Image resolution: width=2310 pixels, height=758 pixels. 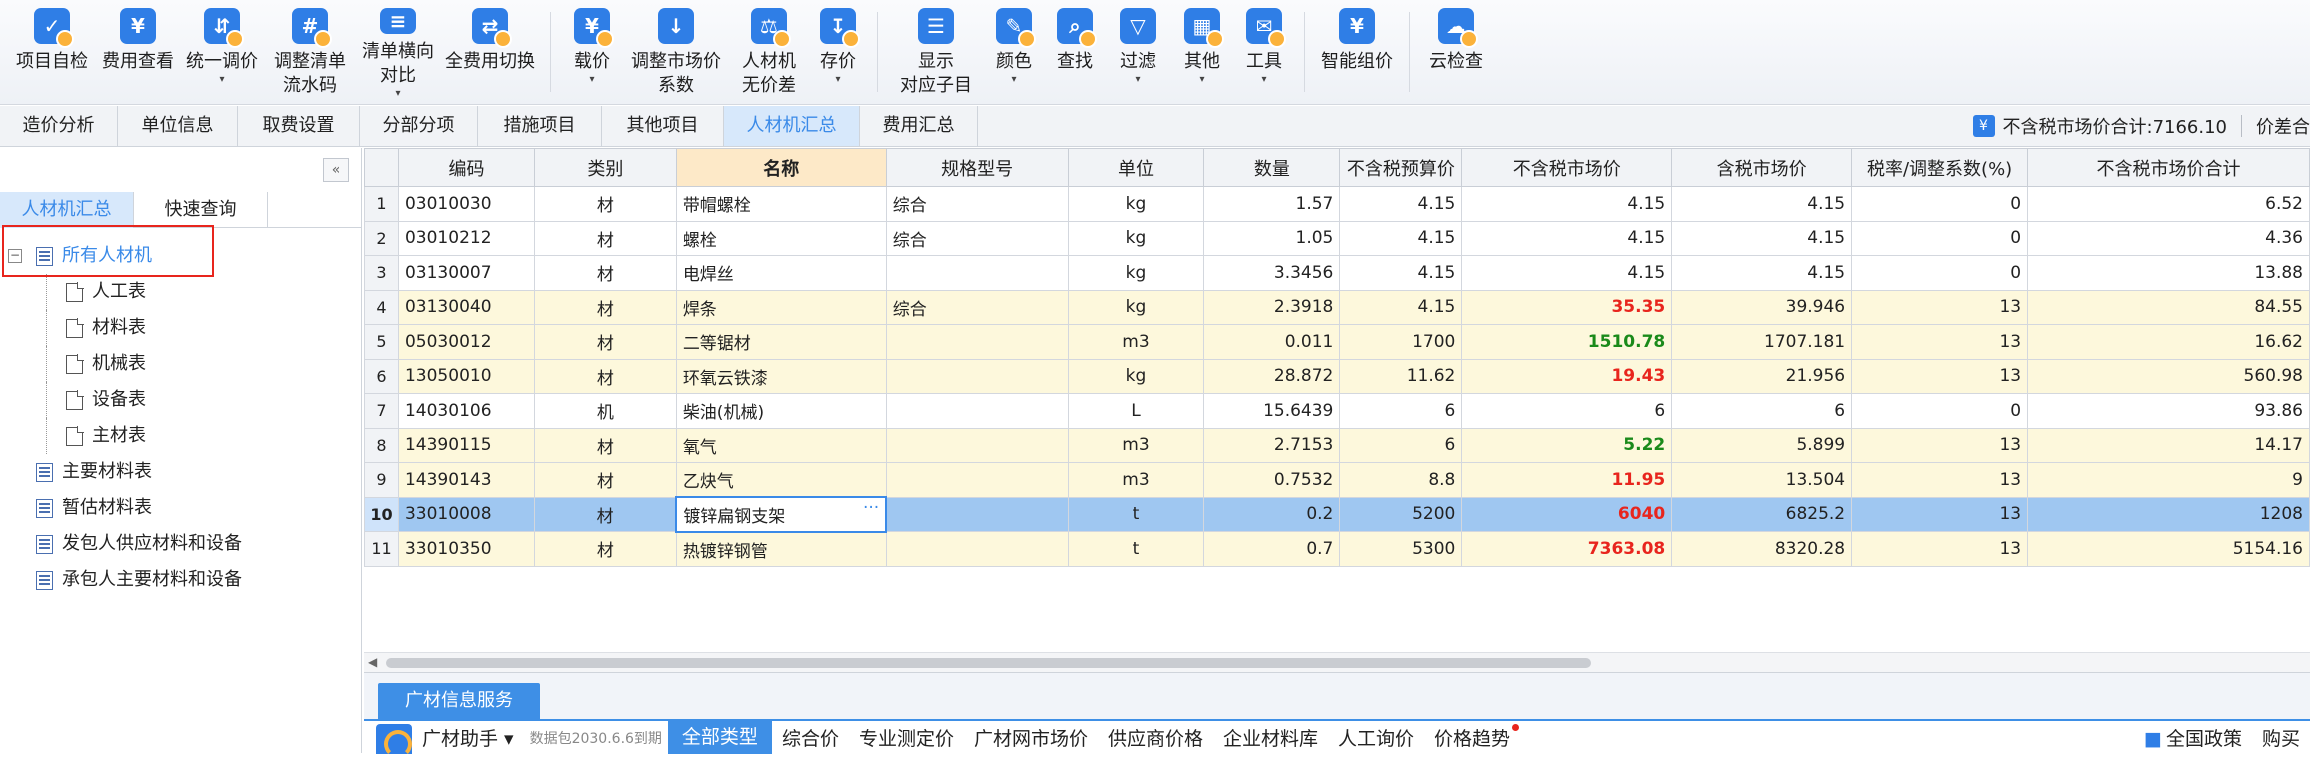 I want to click on column-header-3: 规格型号, so click(x=977, y=168).